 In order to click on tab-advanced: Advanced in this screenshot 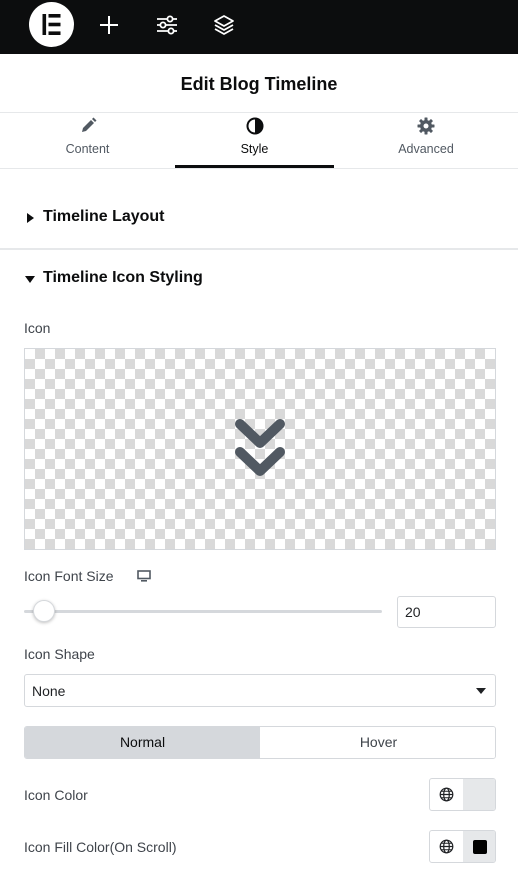, I will do `click(426, 141)`.